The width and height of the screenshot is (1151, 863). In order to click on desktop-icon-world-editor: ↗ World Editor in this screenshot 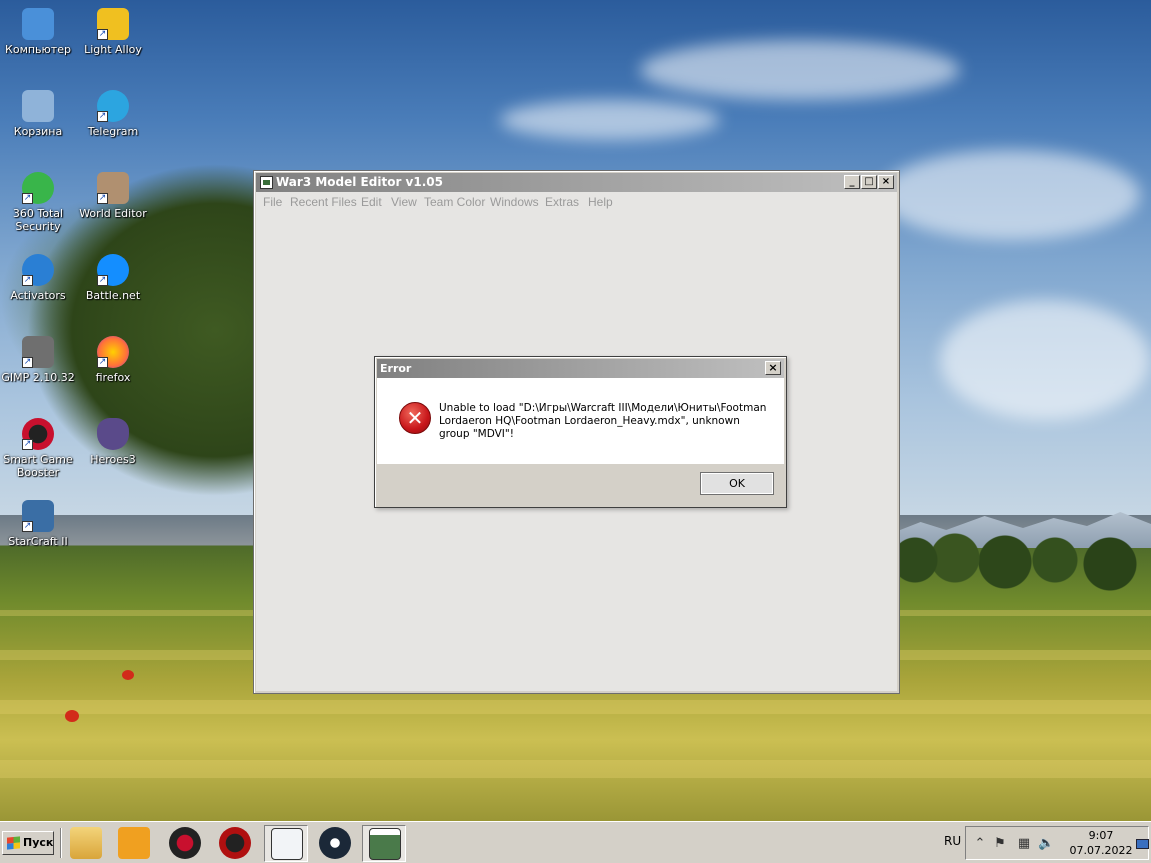, I will do `click(113, 196)`.